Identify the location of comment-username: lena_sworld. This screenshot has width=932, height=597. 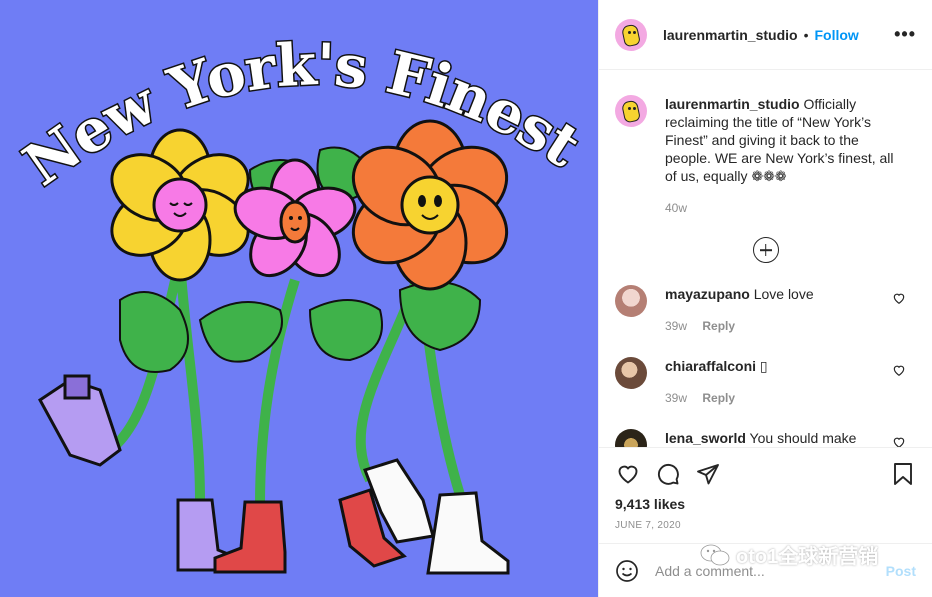
(705, 438).